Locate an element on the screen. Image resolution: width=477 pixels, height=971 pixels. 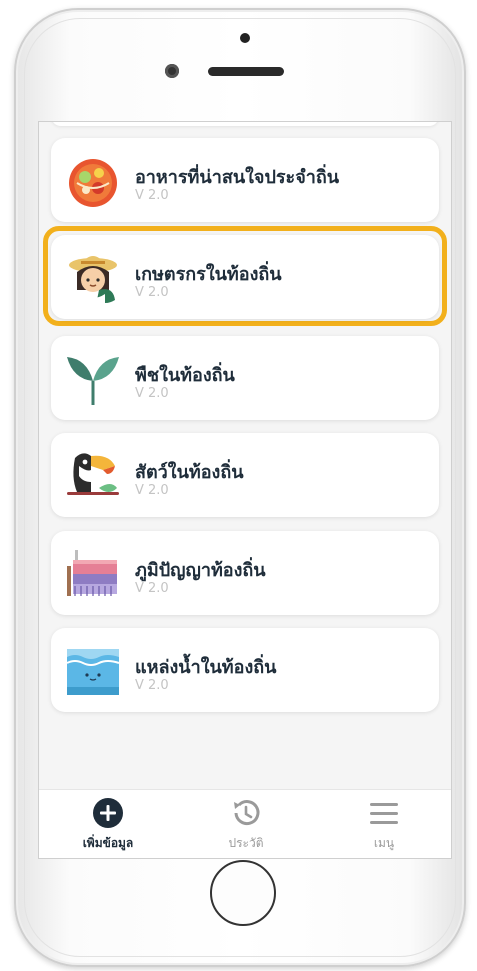
tab-menu: เมนู is located at coordinates (383, 824).